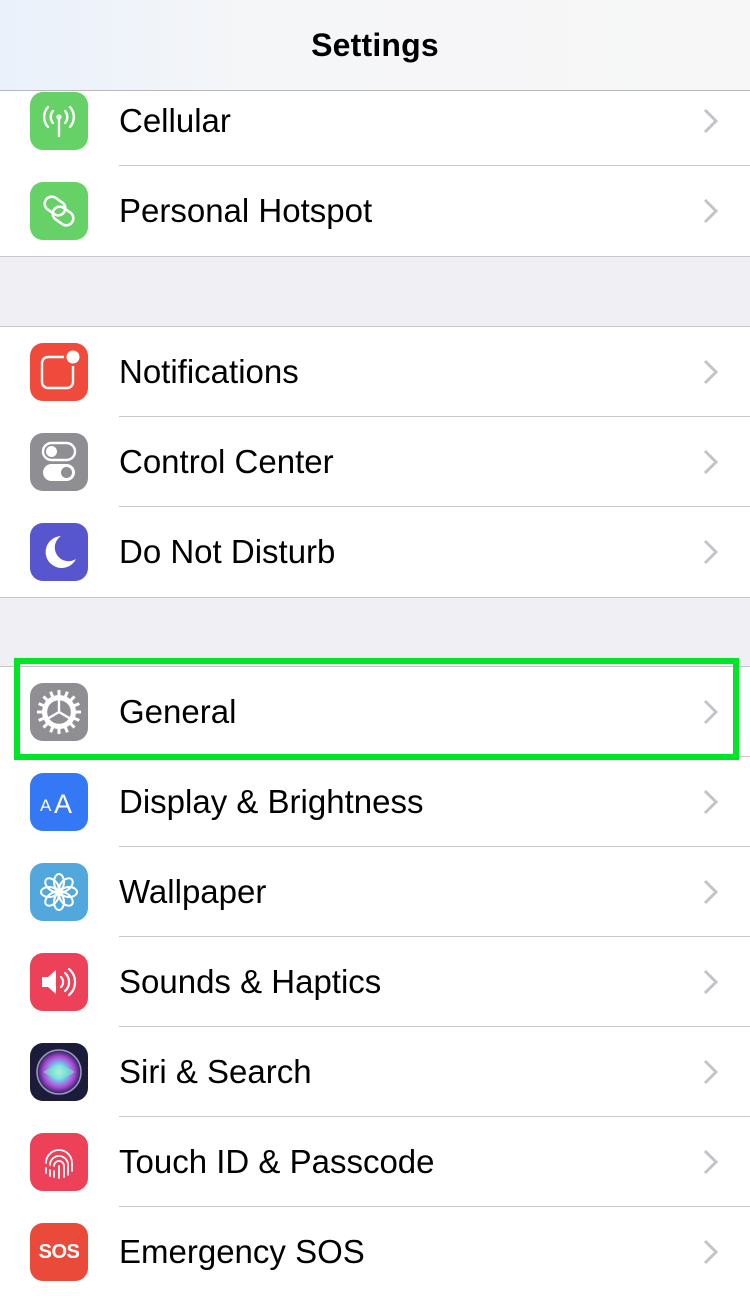 This screenshot has height=1296, width=750. I want to click on settings-row-wallpaper: Wallpaper, so click(375, 892).